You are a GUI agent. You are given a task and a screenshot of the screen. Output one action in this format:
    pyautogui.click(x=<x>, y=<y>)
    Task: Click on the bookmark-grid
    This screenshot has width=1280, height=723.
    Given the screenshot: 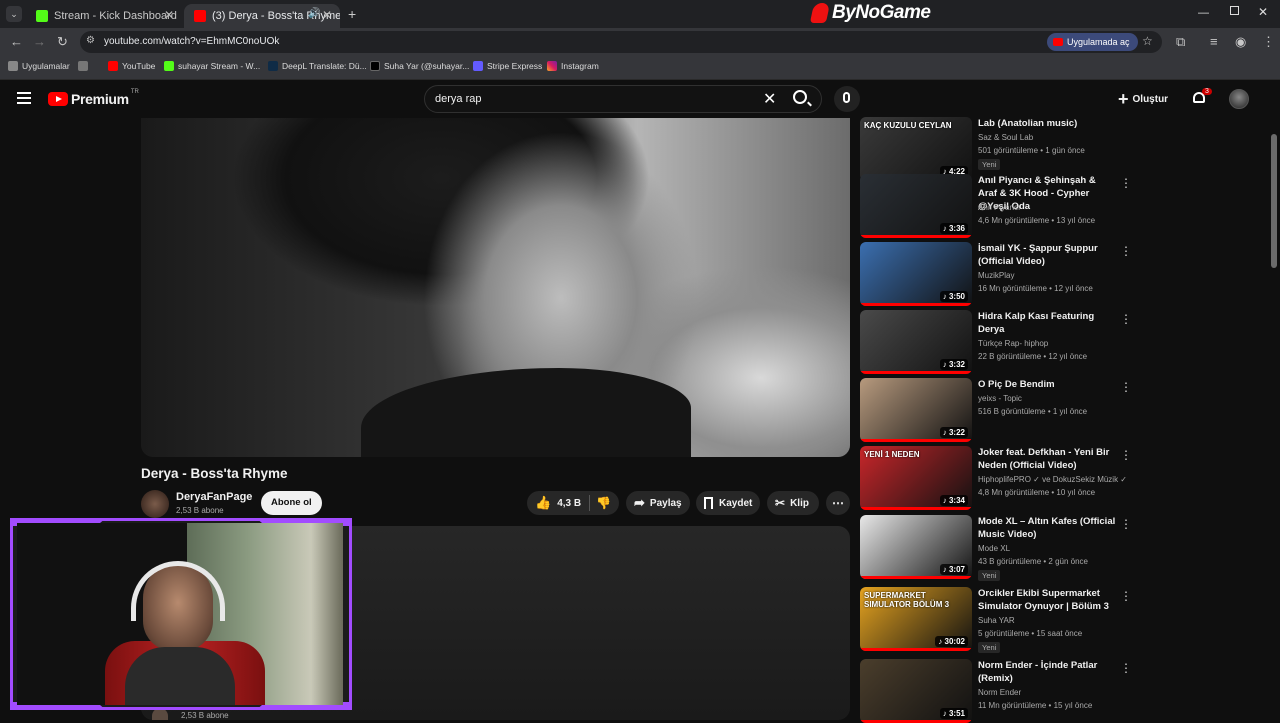 What is the action you would take?
    pyautogui.click(x=85, y=66)
    